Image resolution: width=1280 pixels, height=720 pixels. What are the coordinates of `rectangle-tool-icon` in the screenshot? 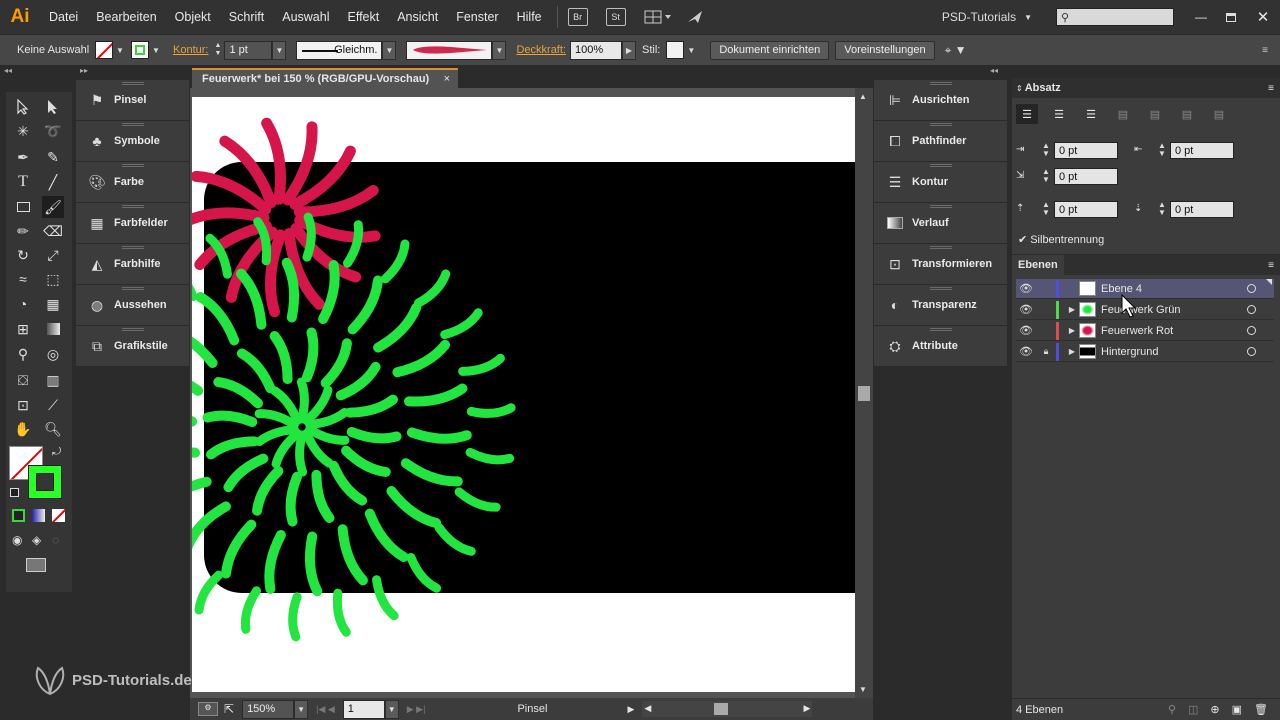 It's located at (23, 207).